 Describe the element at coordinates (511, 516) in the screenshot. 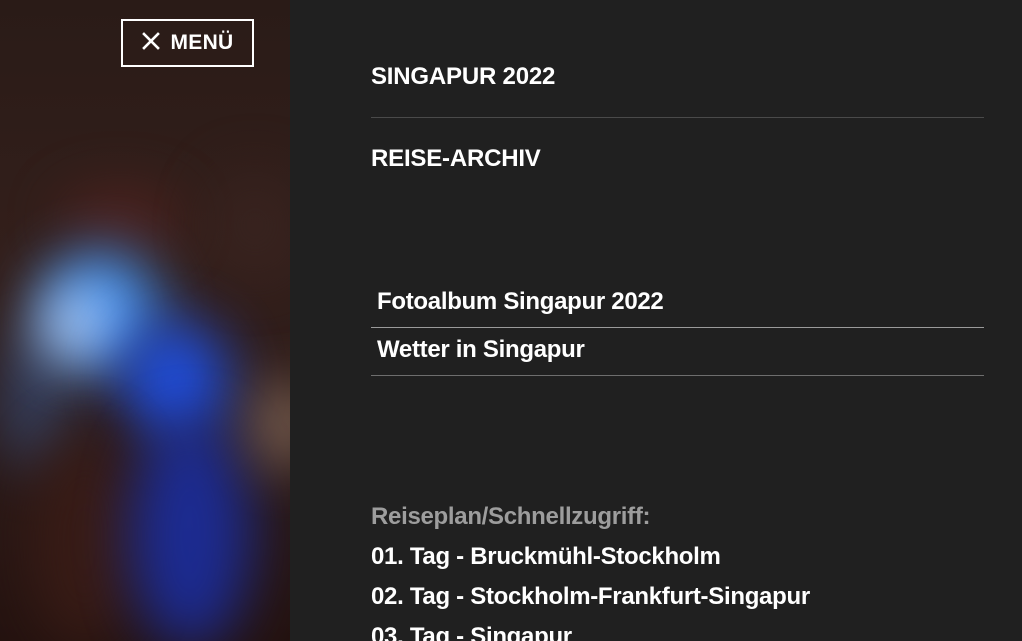

I see `quick-access-heading: Reiseplan/Schnellzugriff:` at that location.